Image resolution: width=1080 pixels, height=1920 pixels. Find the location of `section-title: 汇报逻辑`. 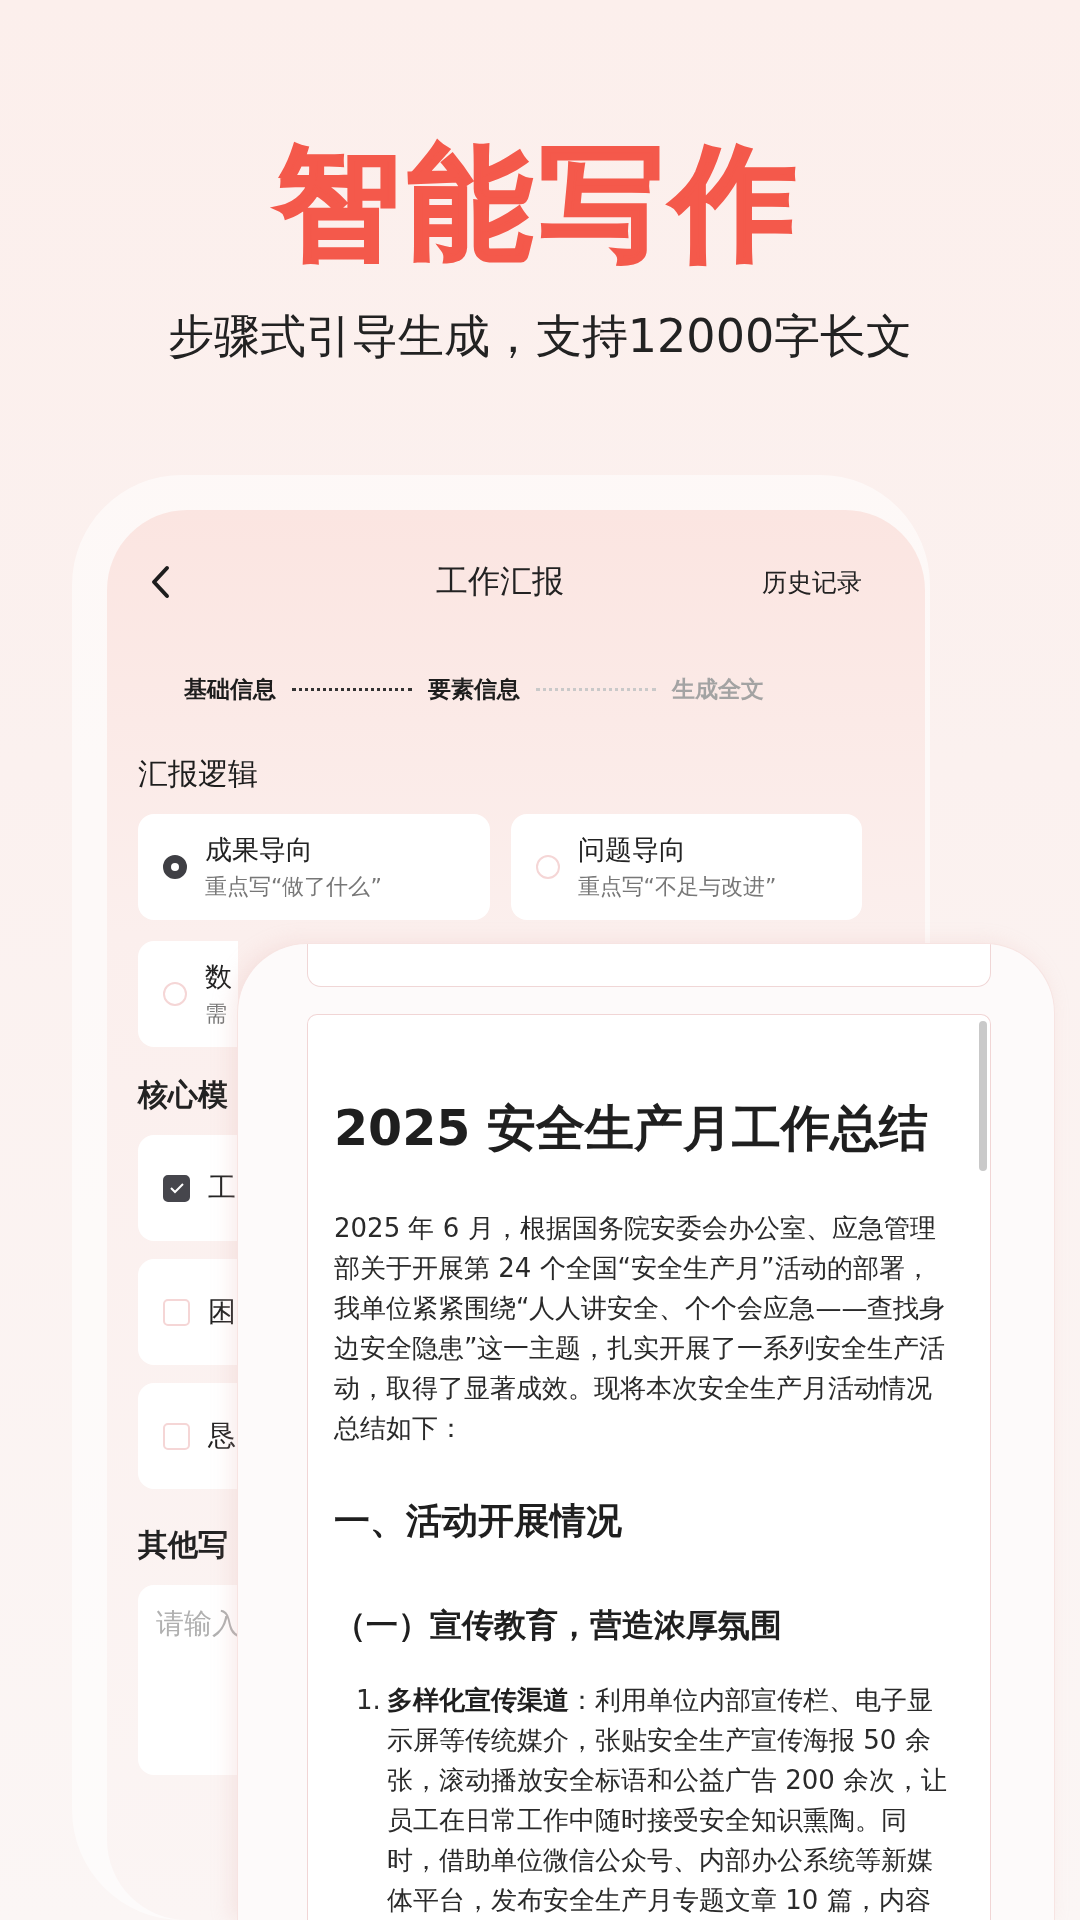

section-title: 汇报逻辑 is located at coordinates (198, 774).